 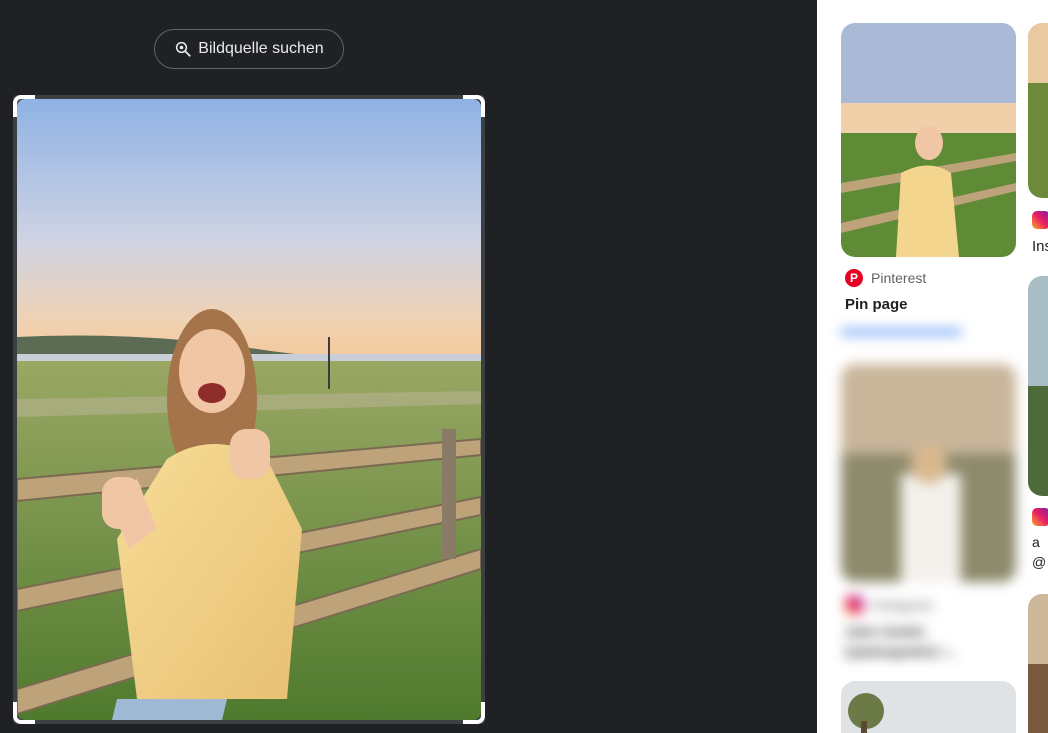 What do you see at coordinates (876, 304) in the screenshot?
I see `result-title: Pin page` at bounding box center [876, 304].